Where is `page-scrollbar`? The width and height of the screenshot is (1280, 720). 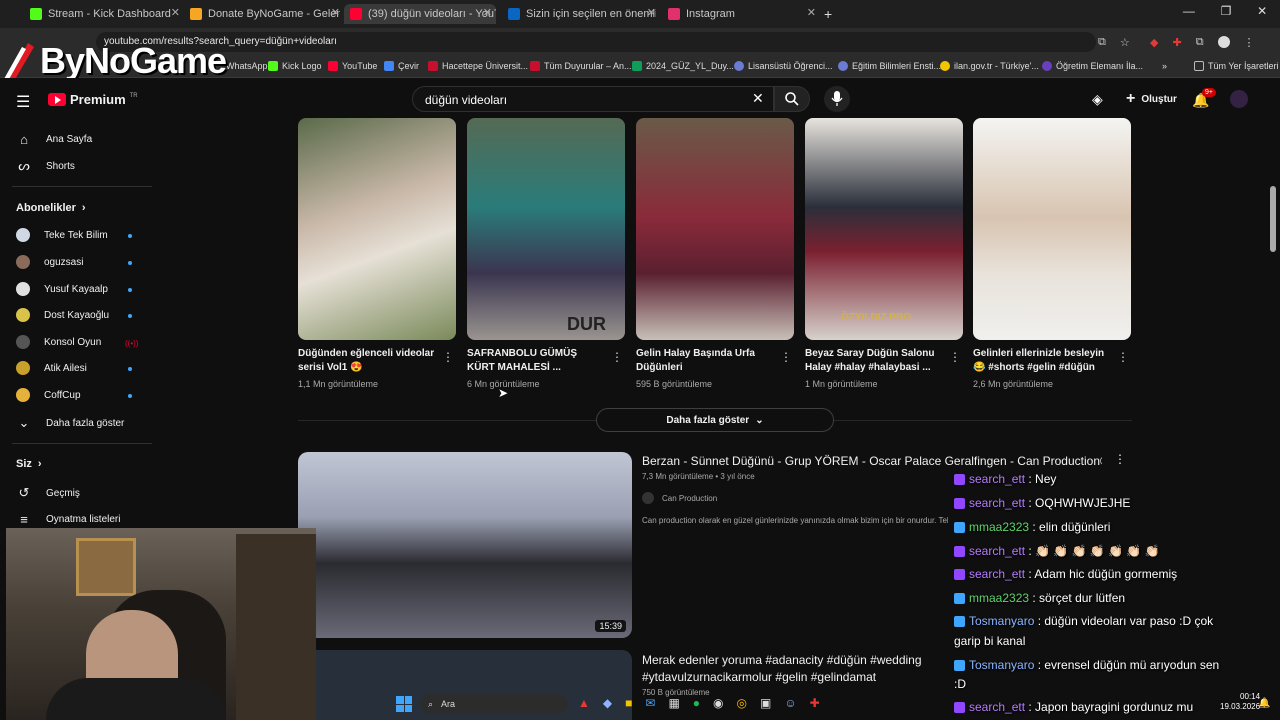 page-scrollbar is located at coordinates (1273, 219).